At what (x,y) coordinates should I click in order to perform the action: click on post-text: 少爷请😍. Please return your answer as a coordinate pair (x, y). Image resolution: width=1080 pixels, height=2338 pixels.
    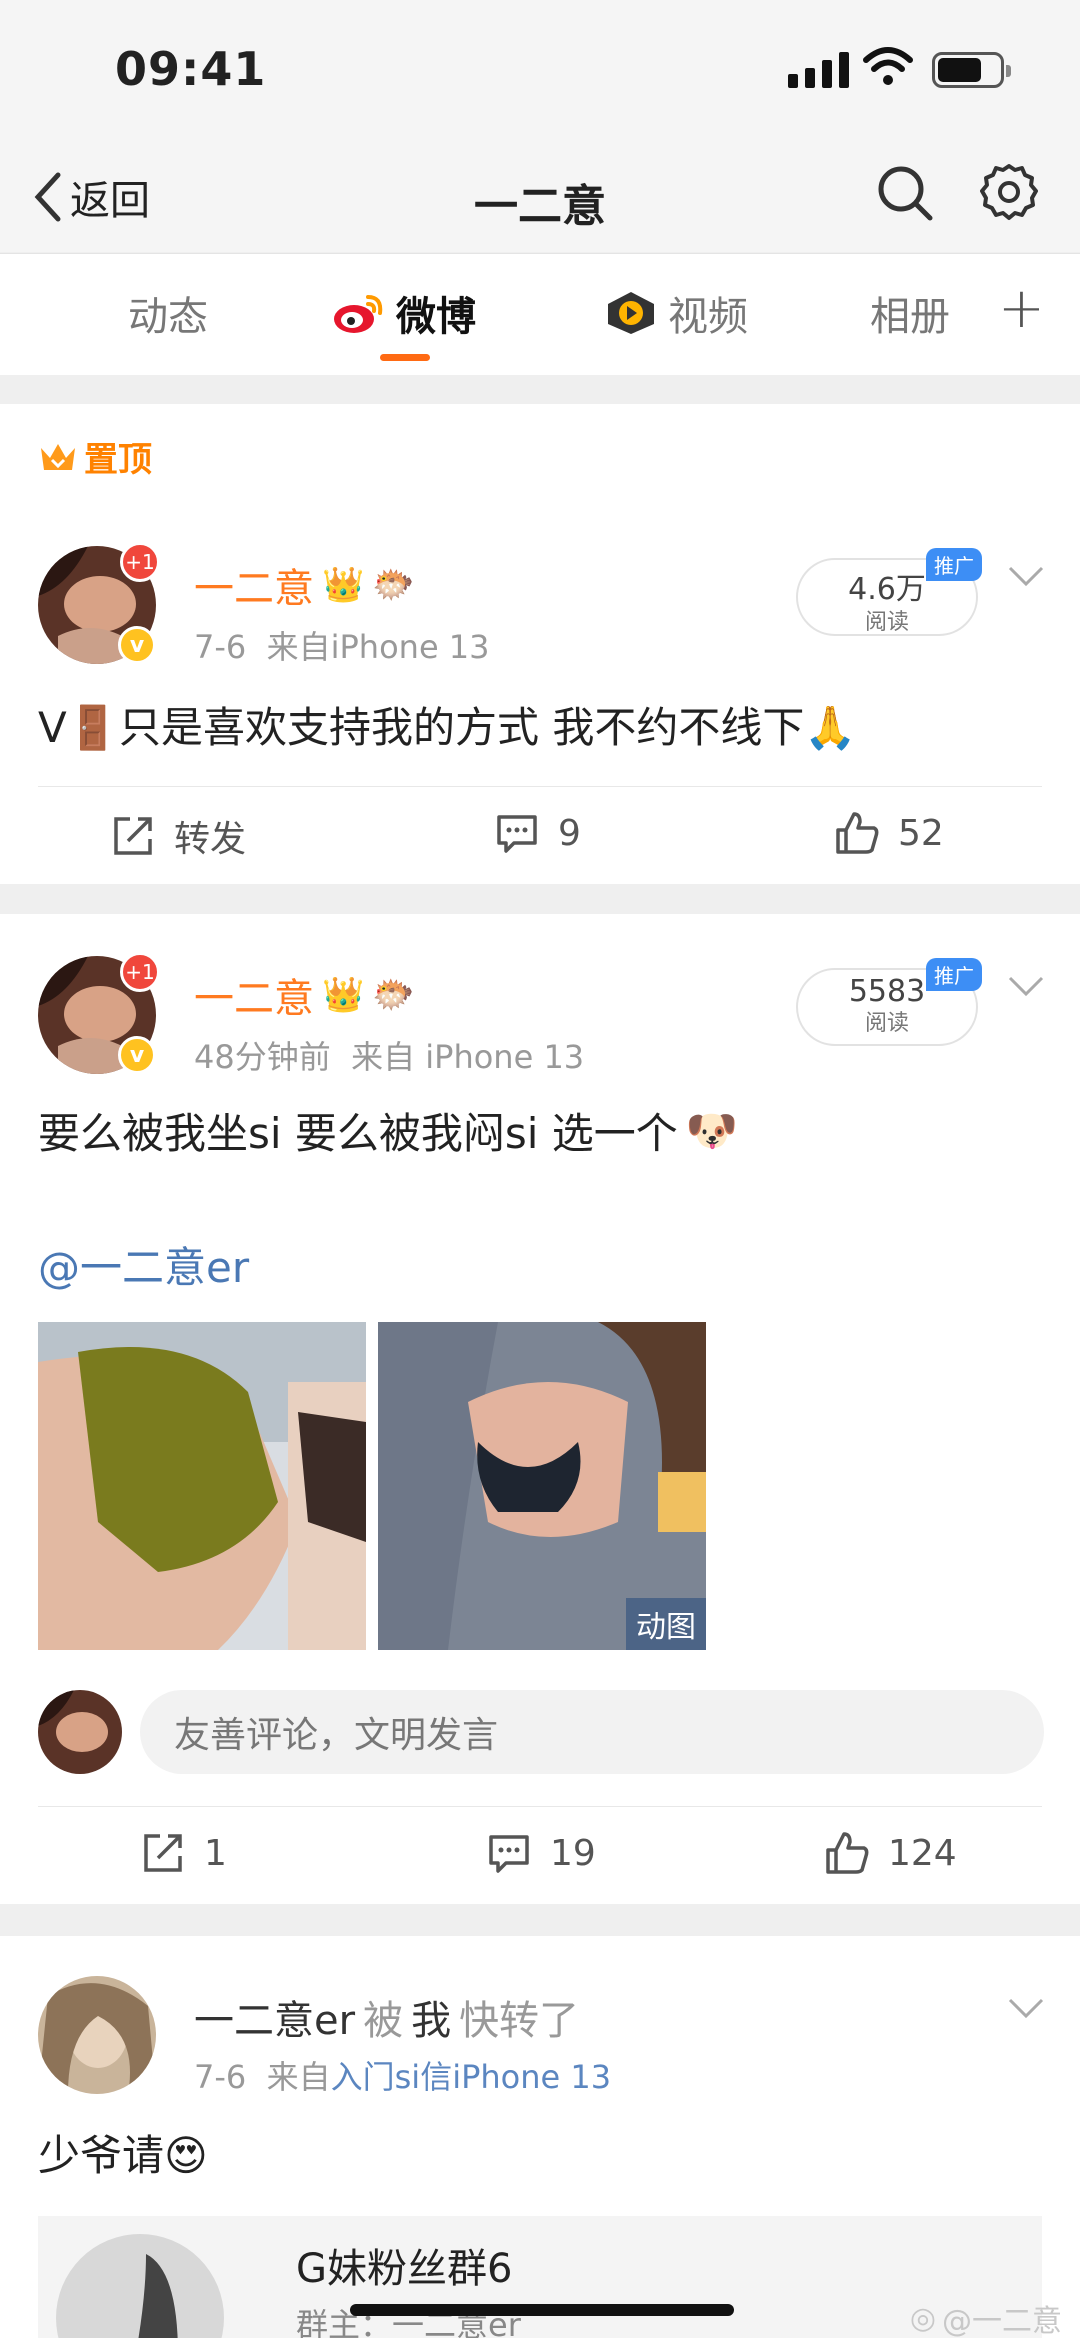
    Looking at the image, I should click on (123, 2155).